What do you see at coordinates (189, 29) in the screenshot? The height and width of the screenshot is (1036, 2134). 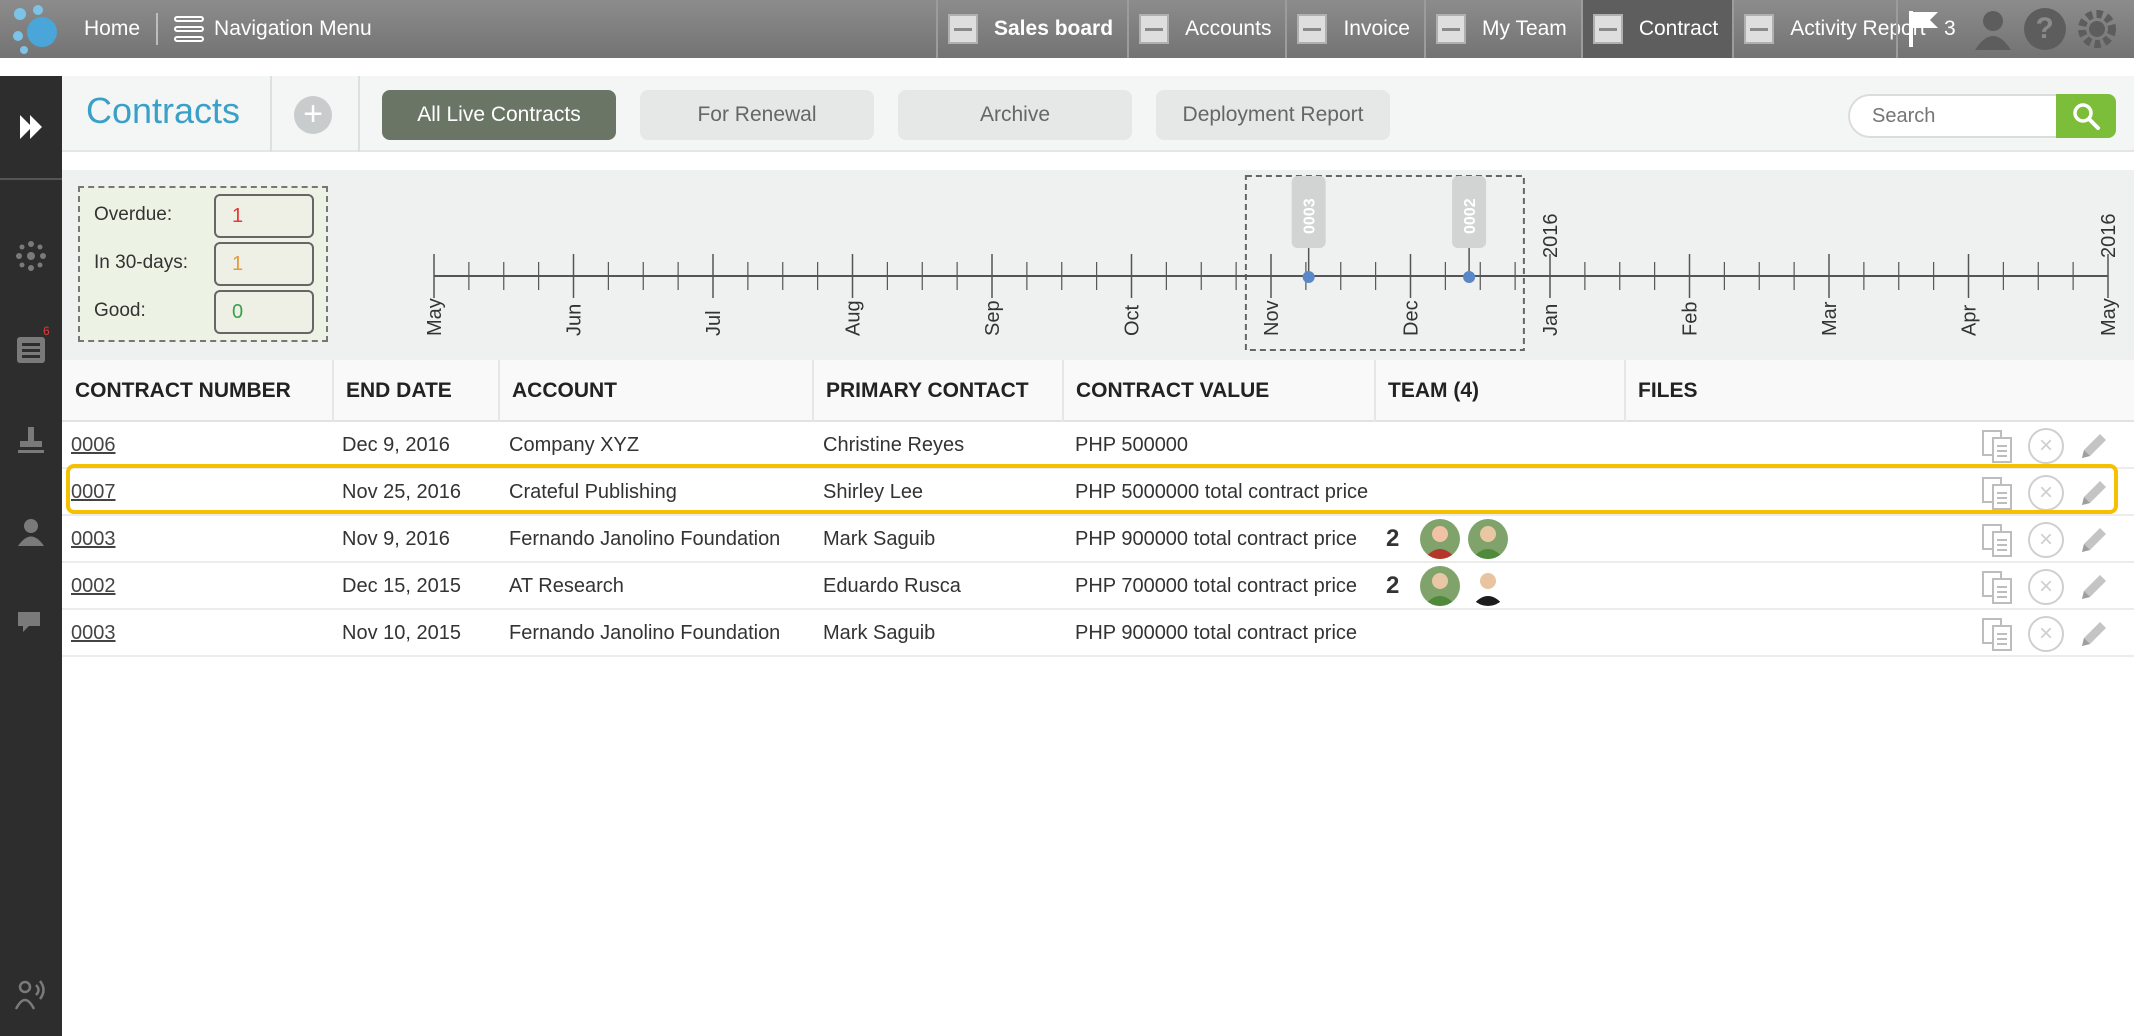 I see `menu-icon` at bounding box center [189, 29].